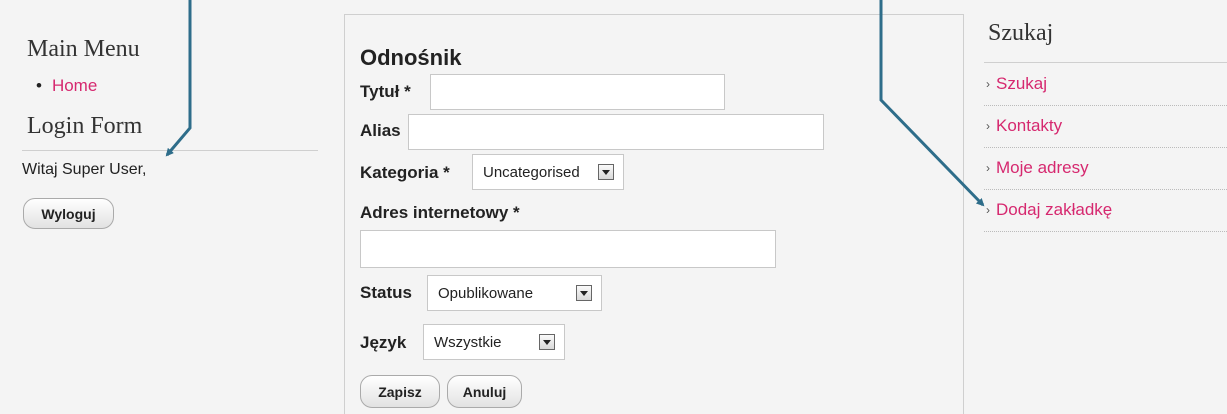 This screenshot has height=414, width=1227. What do you see at coordinates (484, 391) in the screenshot?
I see `cancel-button: Anuluj` at bounding box center [484, 391].